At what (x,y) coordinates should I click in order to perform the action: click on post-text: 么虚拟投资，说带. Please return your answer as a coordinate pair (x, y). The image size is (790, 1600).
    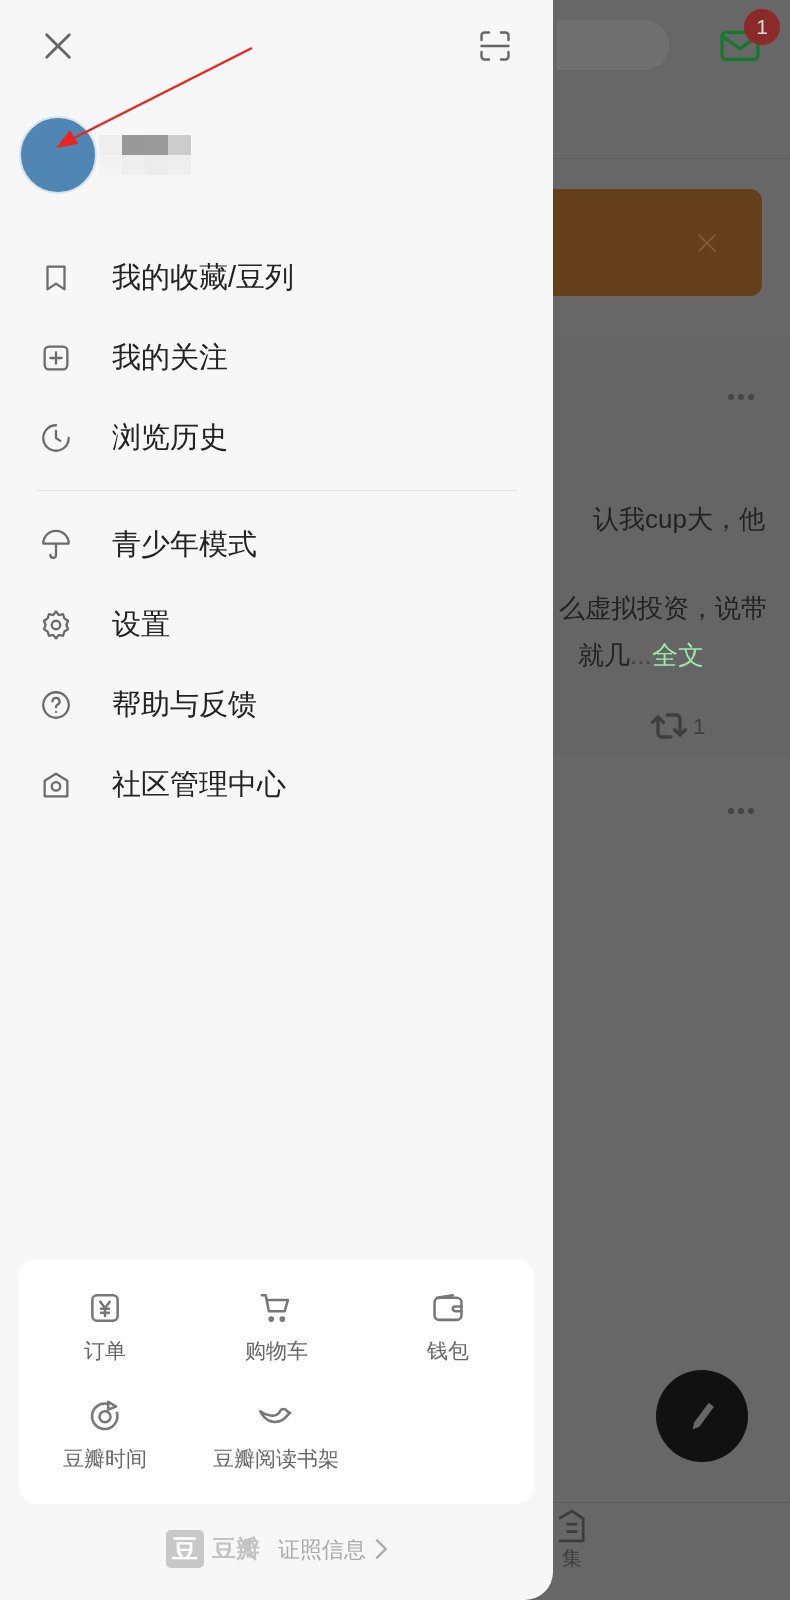
    Looking at the image, I should click on (663, 608).